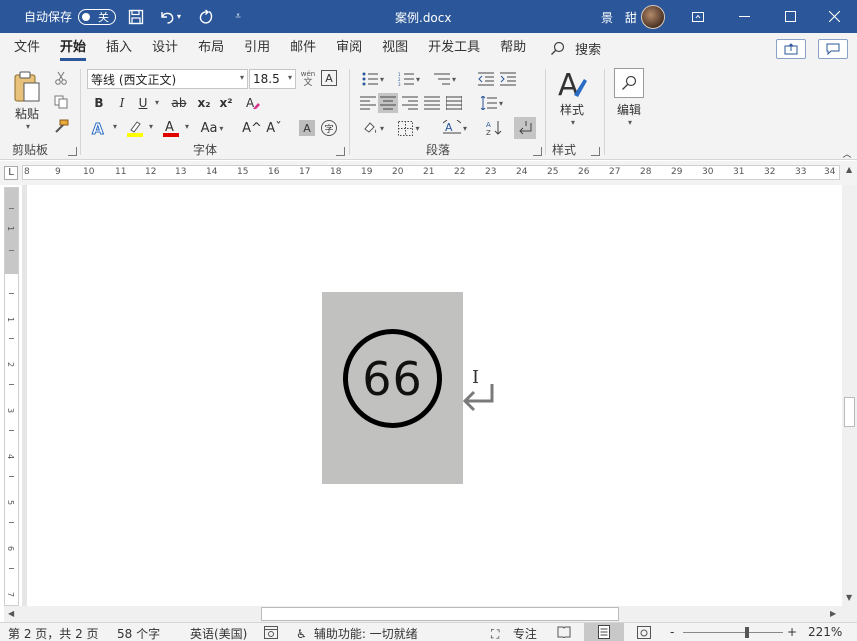 Image resolution: width=857 pixels, height=641 pixels. I want to click on sort-icon: AZ, so click(494, 128).